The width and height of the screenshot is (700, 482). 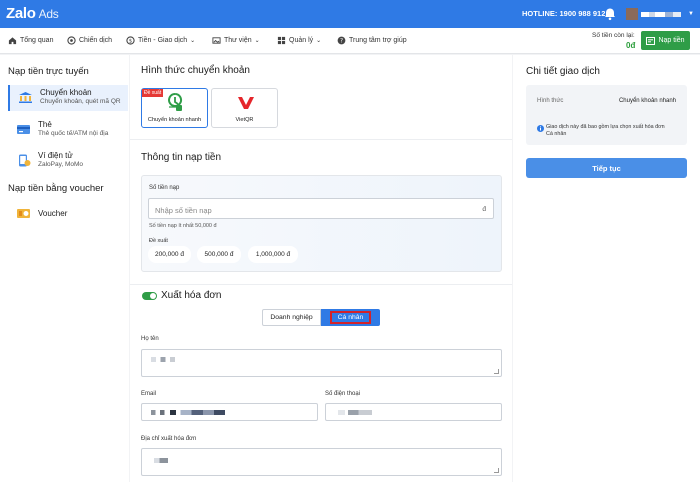 I want to click on address-field, so click(x=321, y=462).